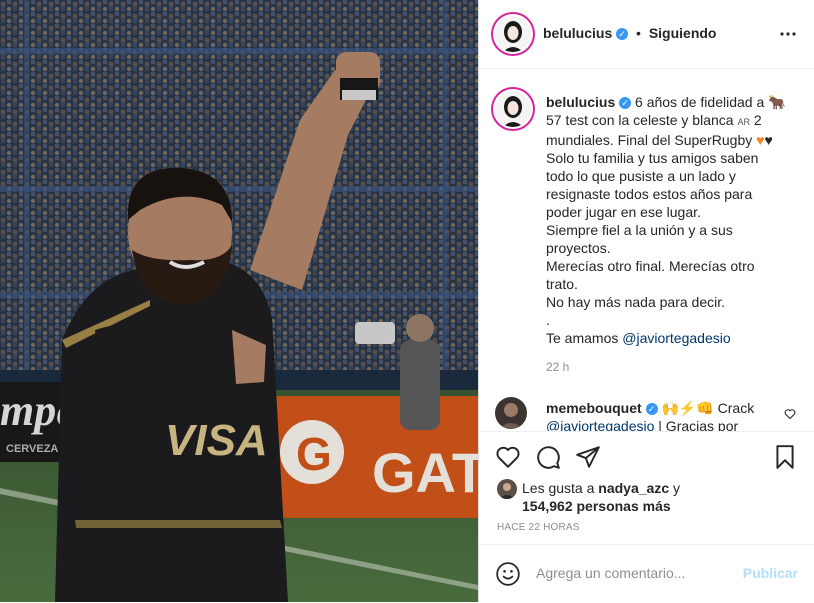  I want to click on comment-like-heart-icon, so click(790, 413).